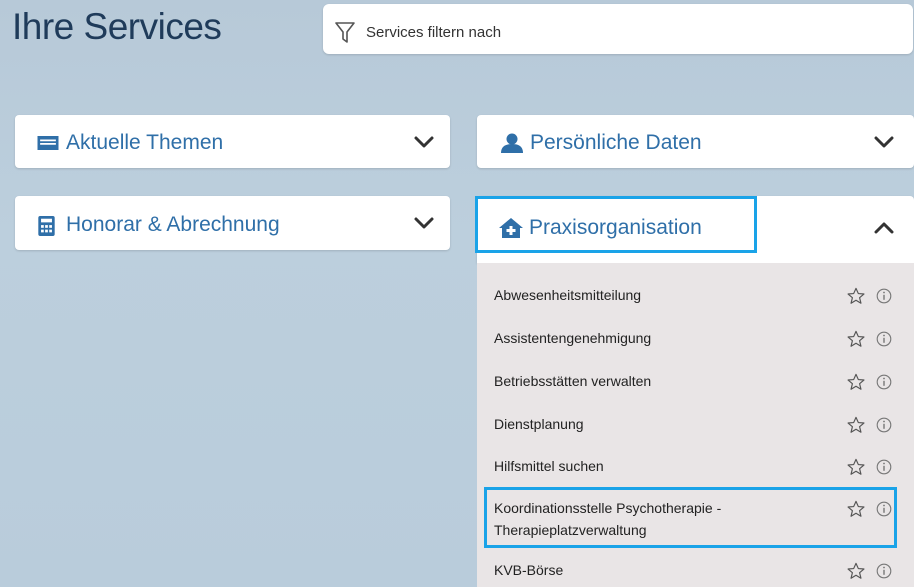  I want to click on highlight-koordinationsstelle, so click(690, 517).